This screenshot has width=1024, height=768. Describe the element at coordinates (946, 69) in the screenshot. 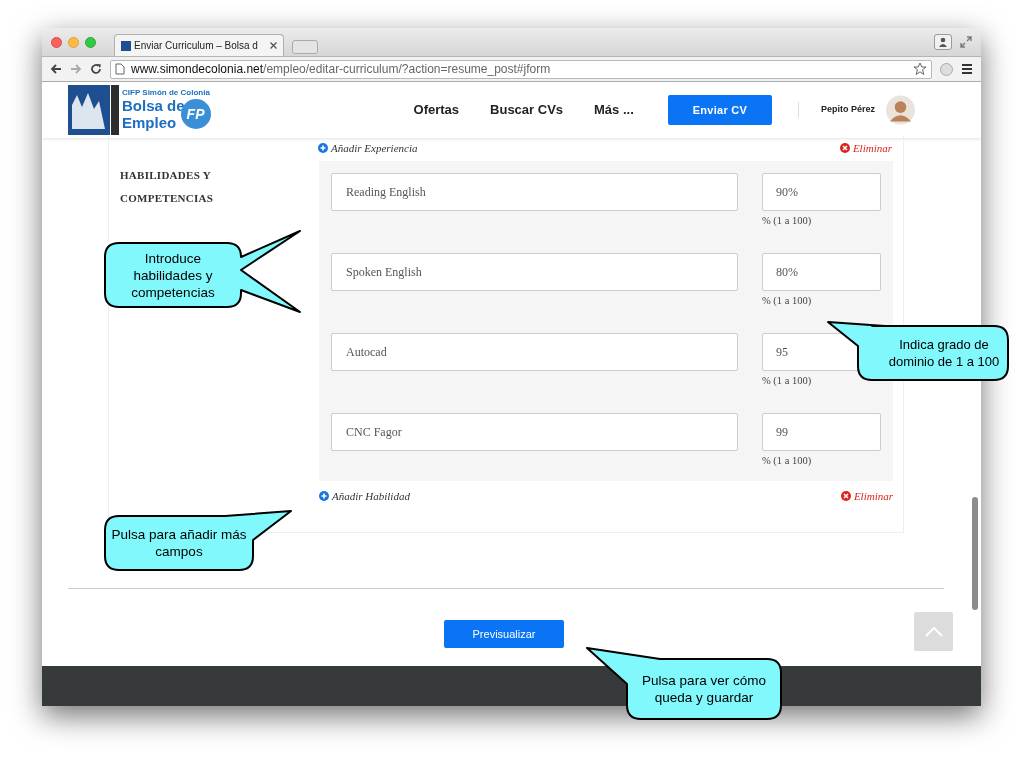

I see `extension-icon` at that location.